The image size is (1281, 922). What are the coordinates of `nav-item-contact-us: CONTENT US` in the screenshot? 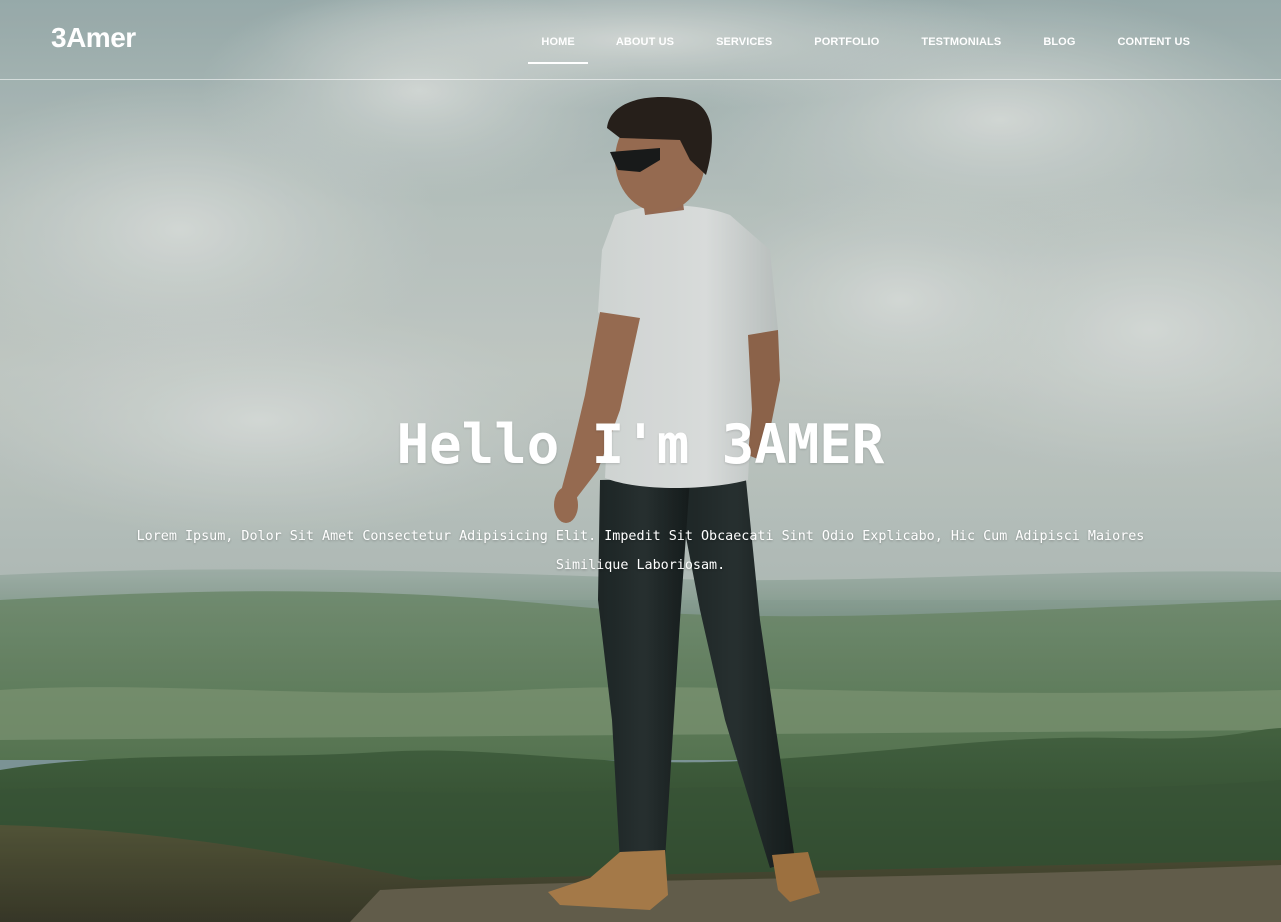 It's located at (1154, 45).